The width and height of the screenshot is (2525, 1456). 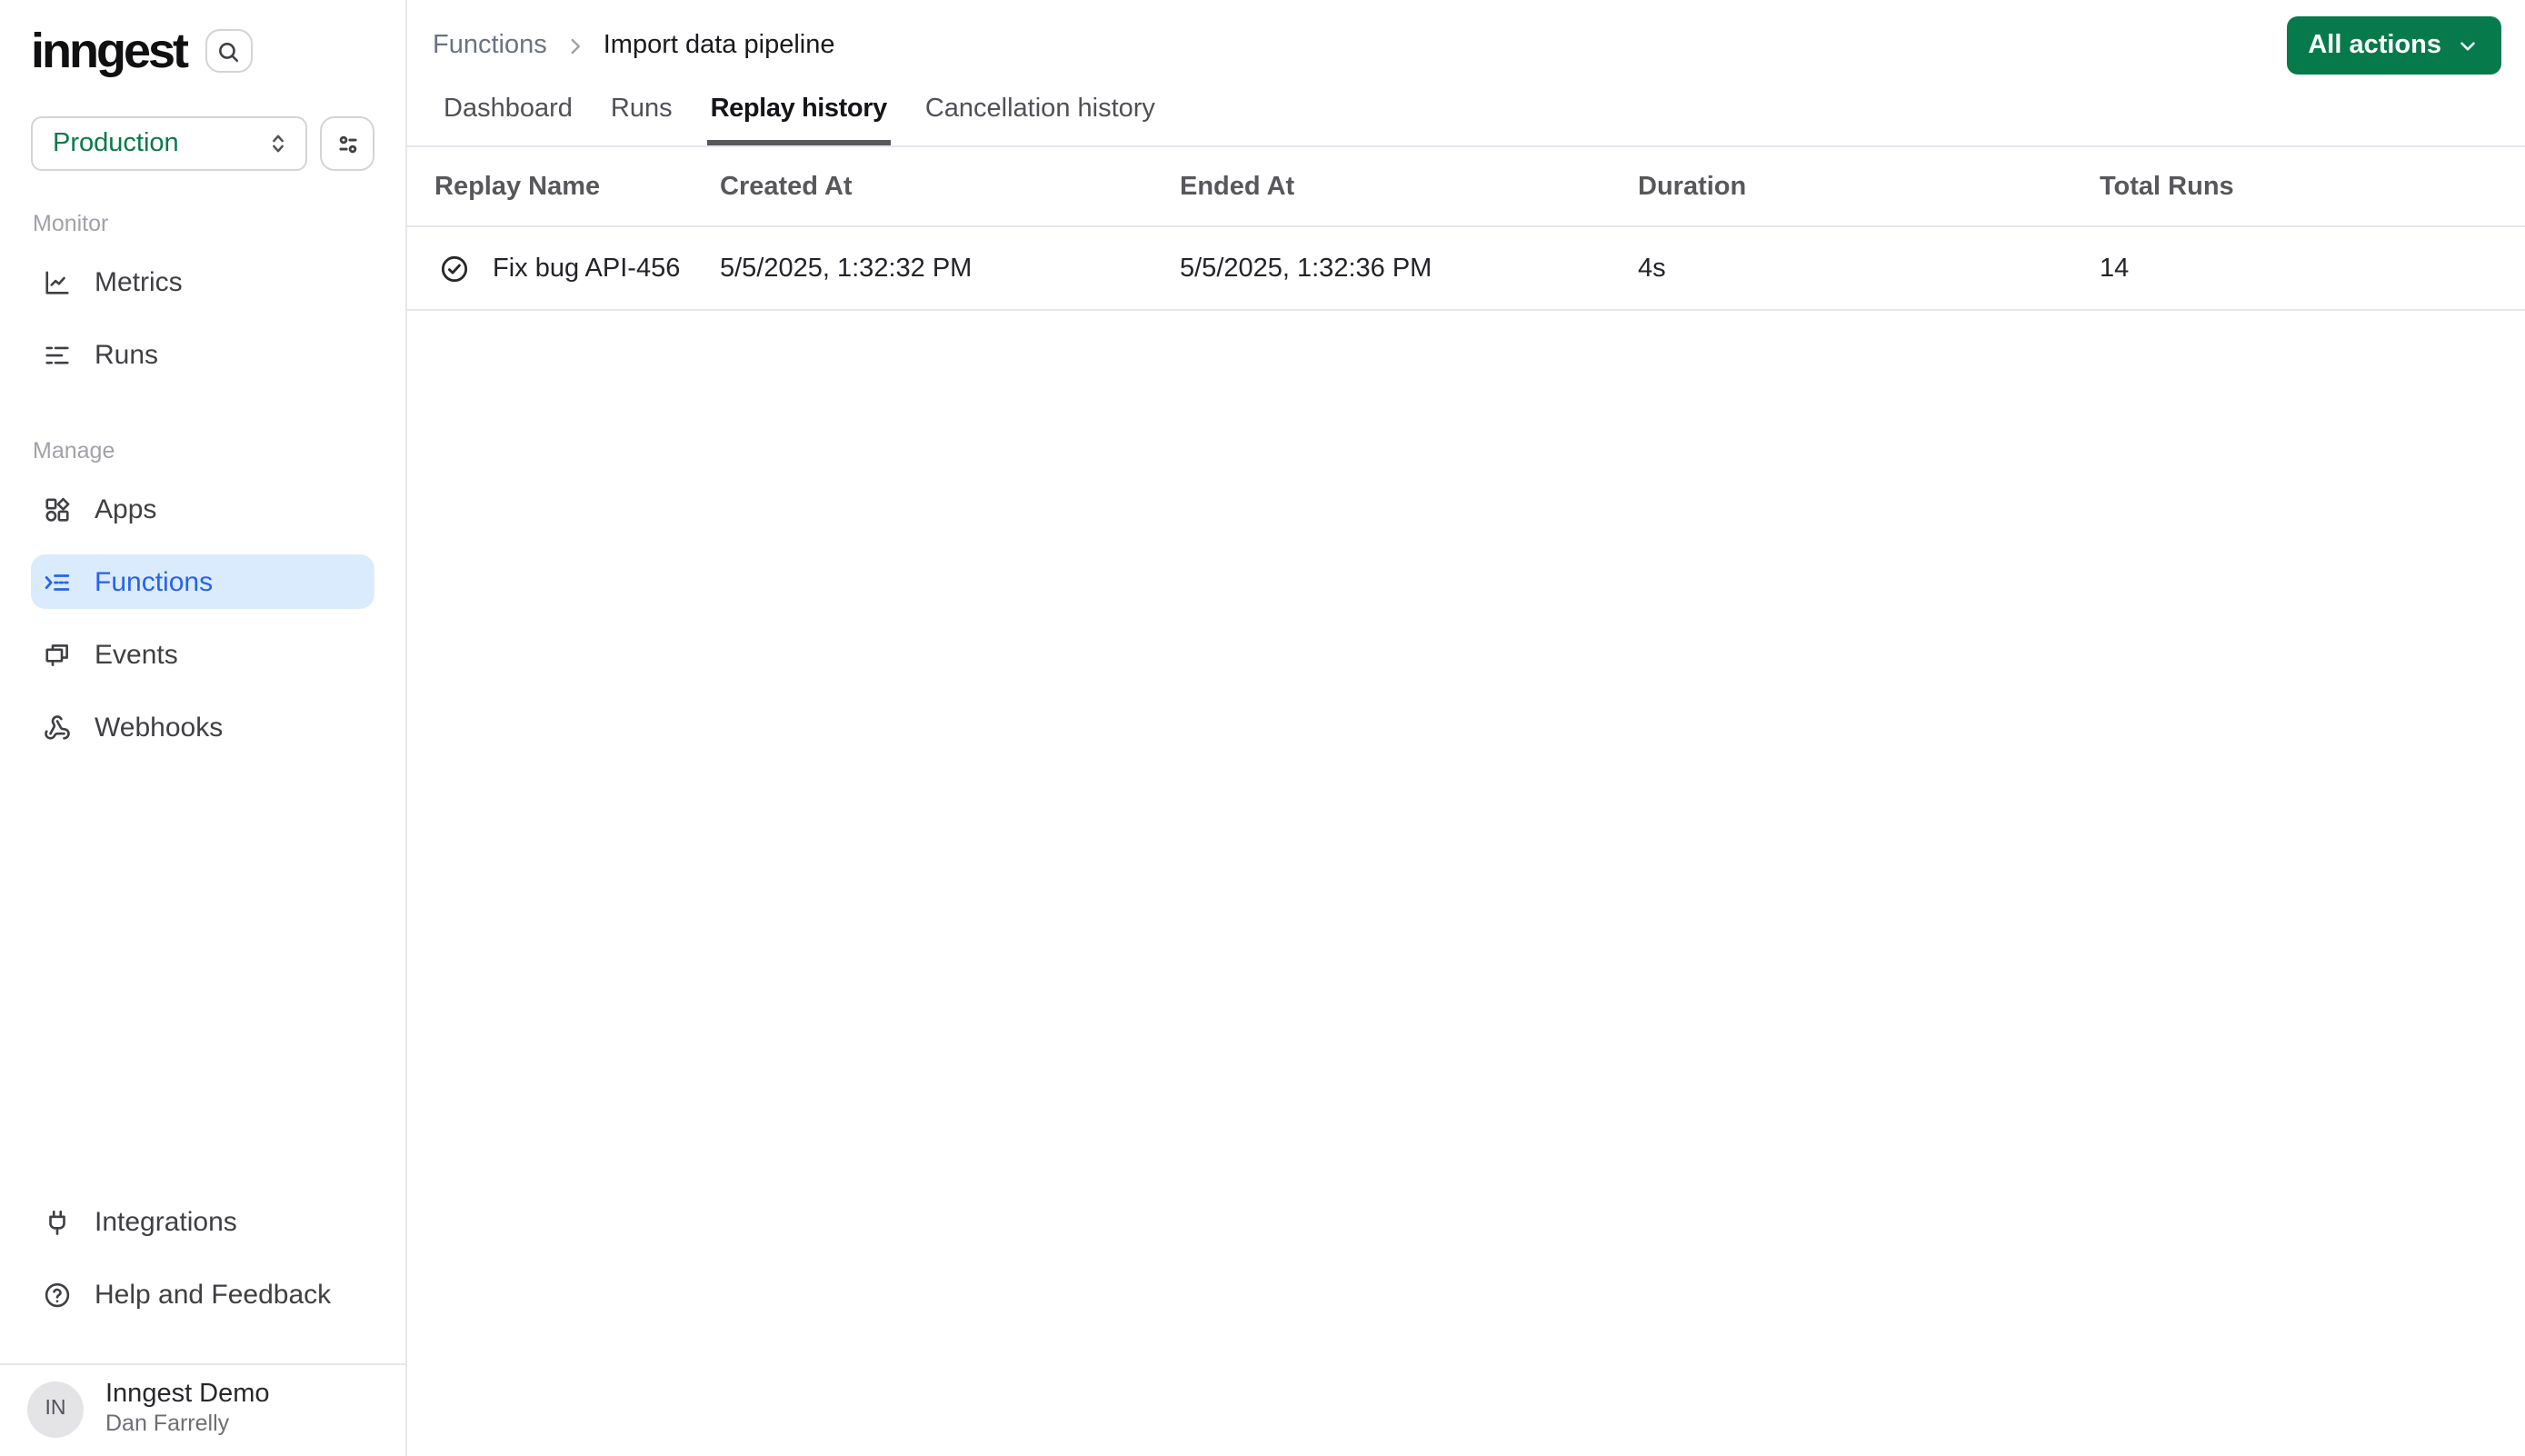 I want to click on ended-at-cell: 5/5/2025, 1:32:36 PM, so click(x=1306, y=268).